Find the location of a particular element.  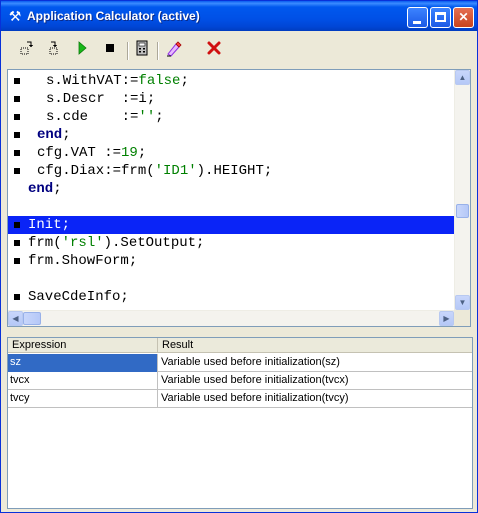

watch-expression-cell: sz is located at coordinates (83, 363).